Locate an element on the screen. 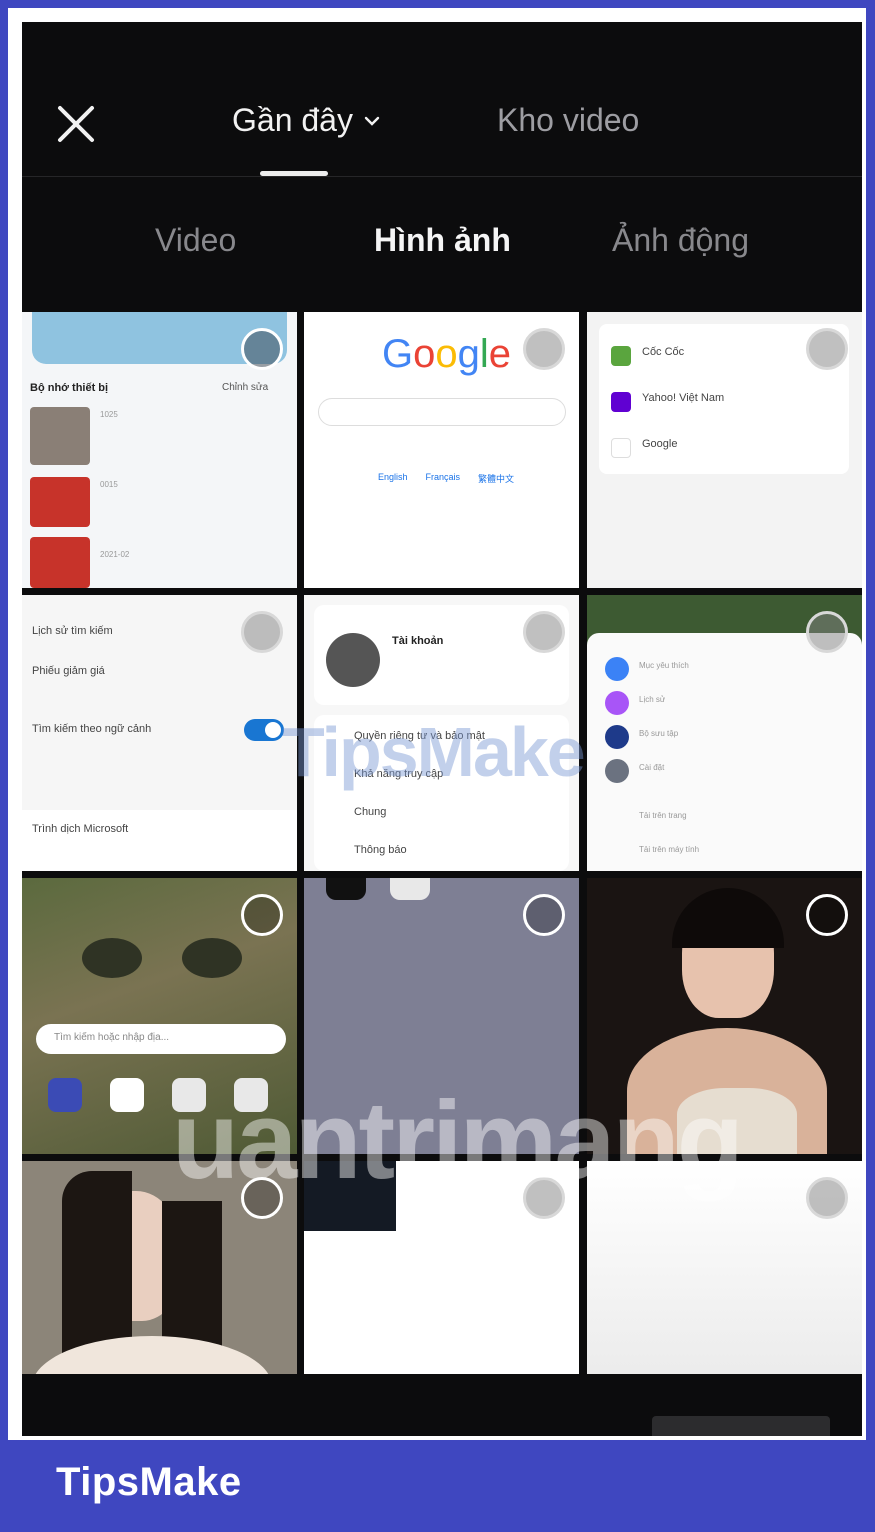 The height and width of the screenshot is (1532, 875). thumb-text: 2021-02 is located at coordinates (115, 554).